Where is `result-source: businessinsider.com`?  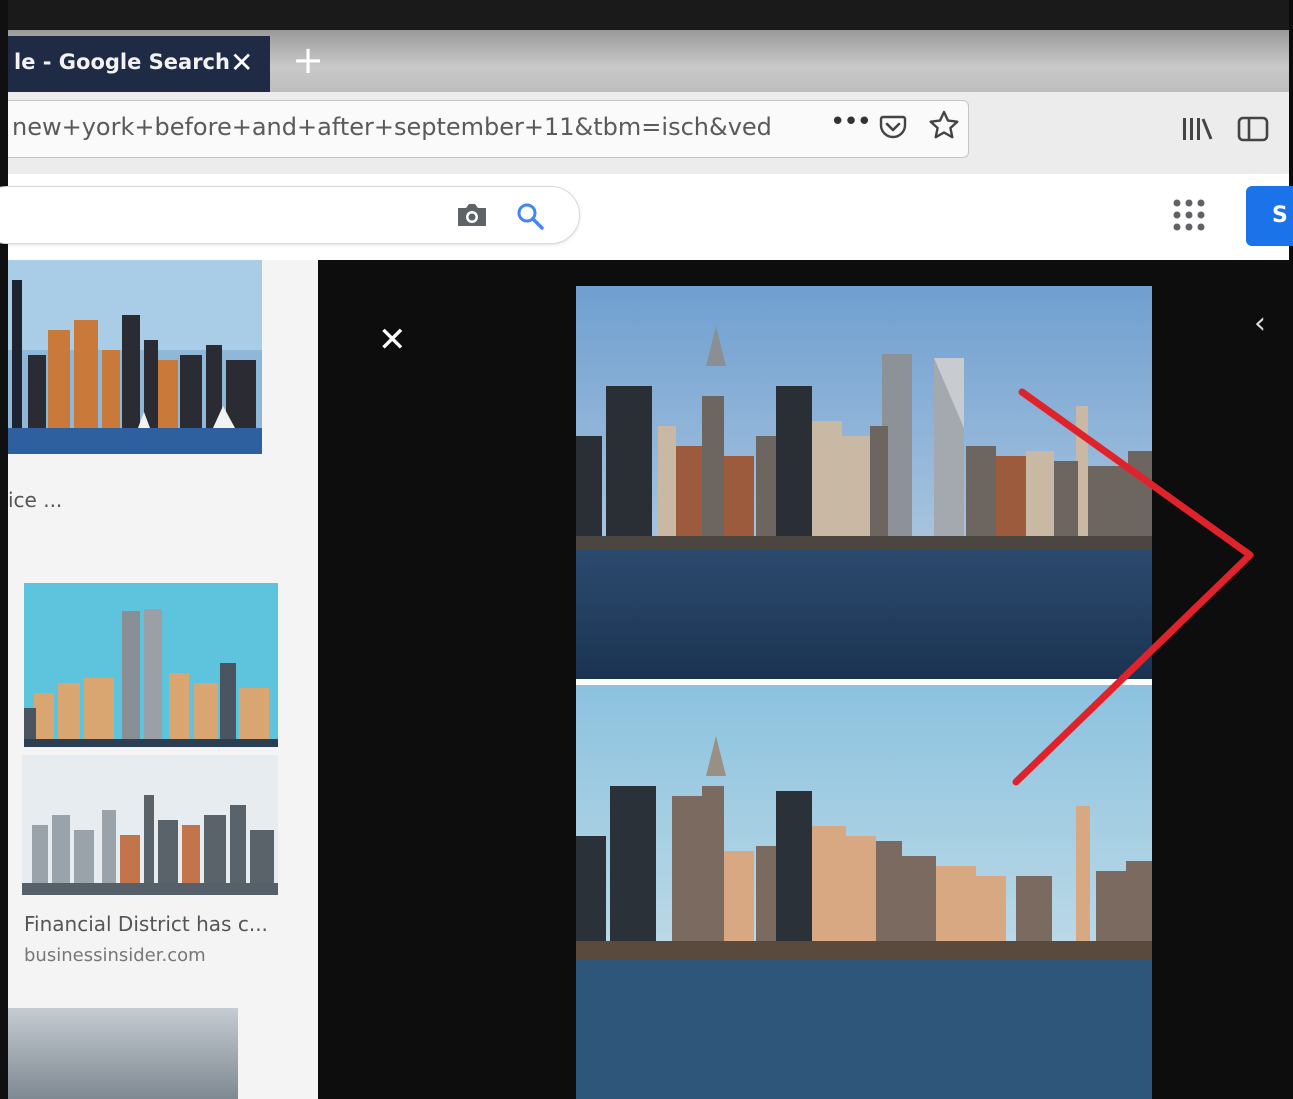
result-source: businessinsider.com is located at coordinates (115, 955).